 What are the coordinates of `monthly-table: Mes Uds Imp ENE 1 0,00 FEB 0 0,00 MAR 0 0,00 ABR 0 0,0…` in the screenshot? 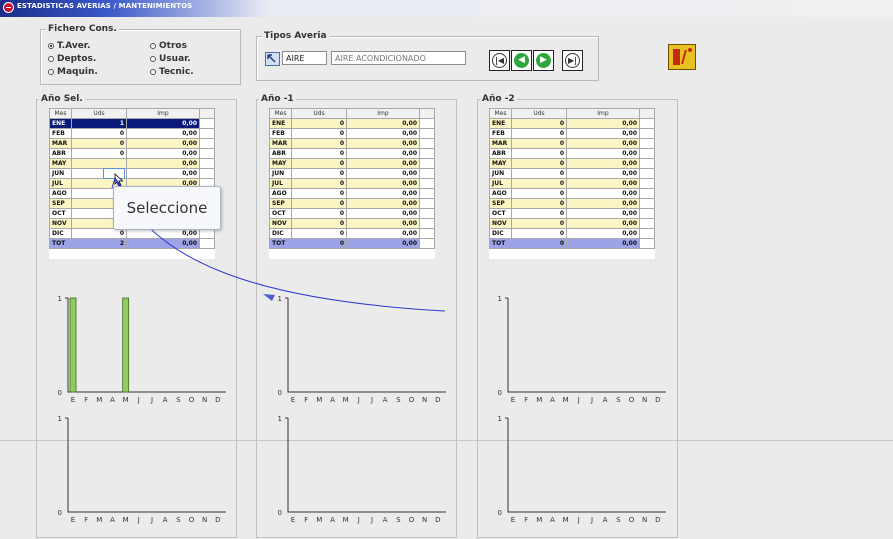 It's located at (132, 183).